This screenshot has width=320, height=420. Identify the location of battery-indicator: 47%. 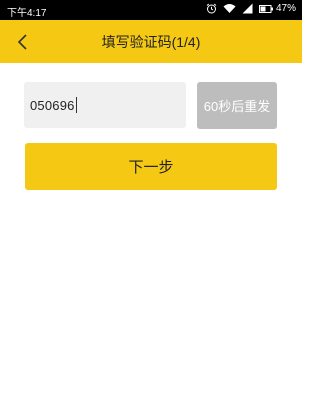
(277, 8).